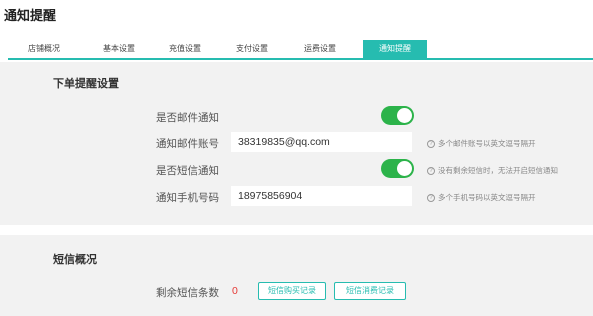  I want to click on phone-label: 通知手机号码, so click(187, 198).